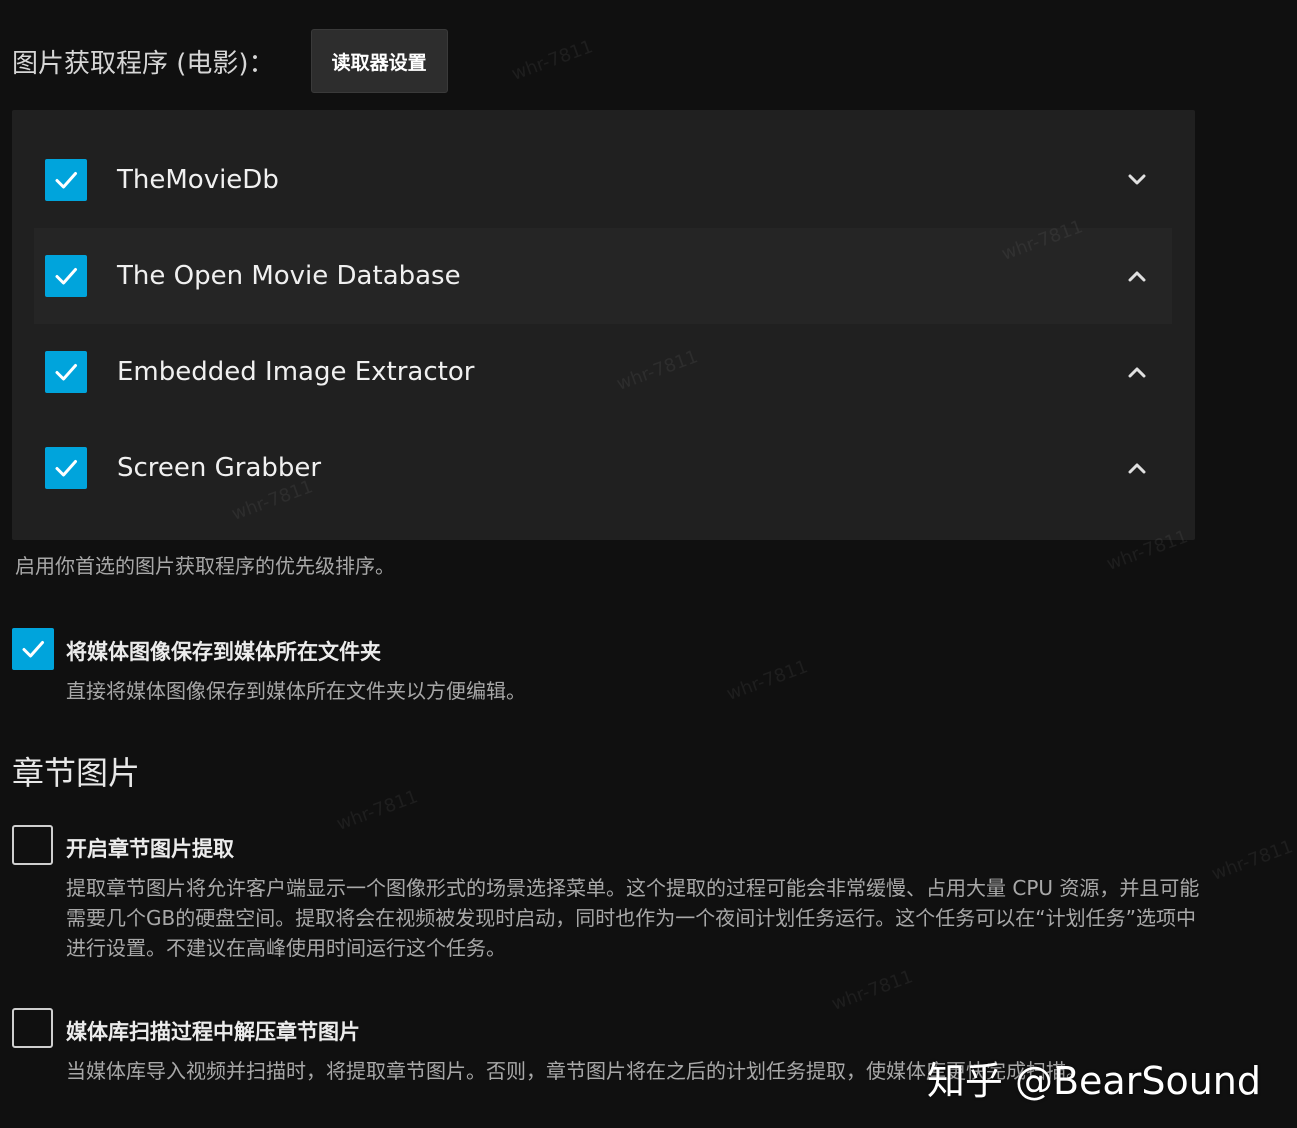  I want to click on fetcher-item-omdb: The Open Movie Database, so click(603, 276).